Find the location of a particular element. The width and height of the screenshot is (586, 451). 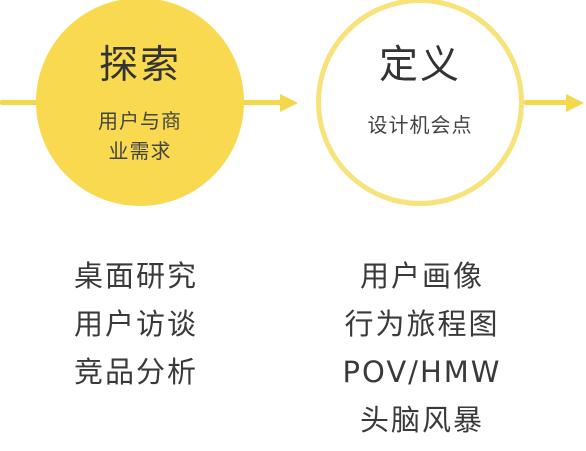

list-item: 用户访谈 is located at coordinates (135, 324).